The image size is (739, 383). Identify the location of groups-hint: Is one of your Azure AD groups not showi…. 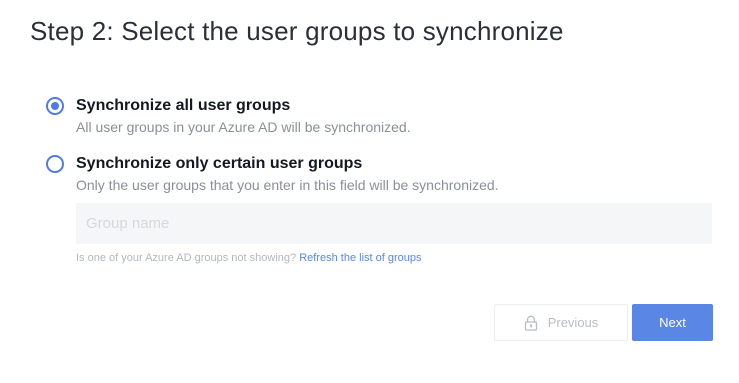
(249, 258).